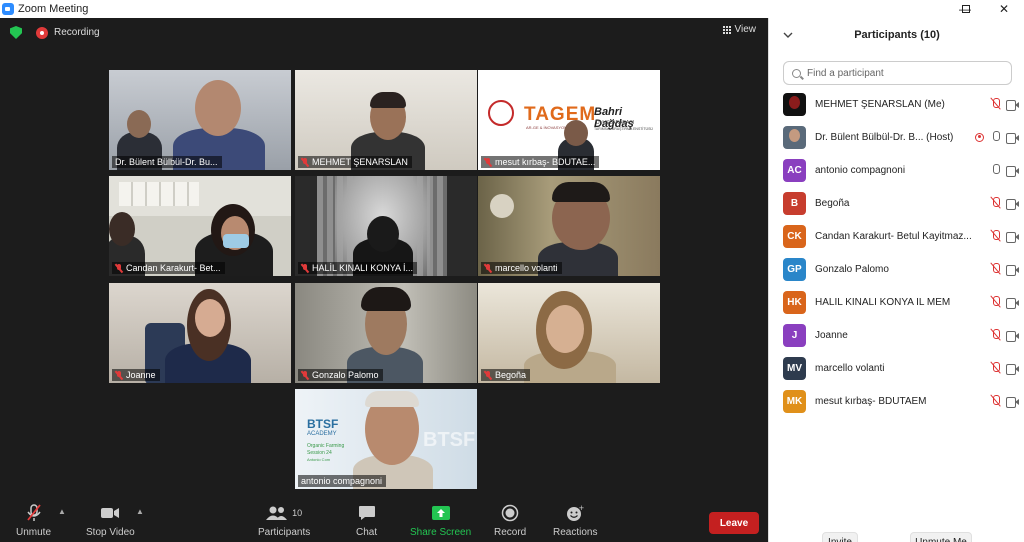 The height and width of the screenshot is (542, 1024). Describe the element at coordinates (367, 532) in the screenshot. I see `chat-label: Chat` at that location.